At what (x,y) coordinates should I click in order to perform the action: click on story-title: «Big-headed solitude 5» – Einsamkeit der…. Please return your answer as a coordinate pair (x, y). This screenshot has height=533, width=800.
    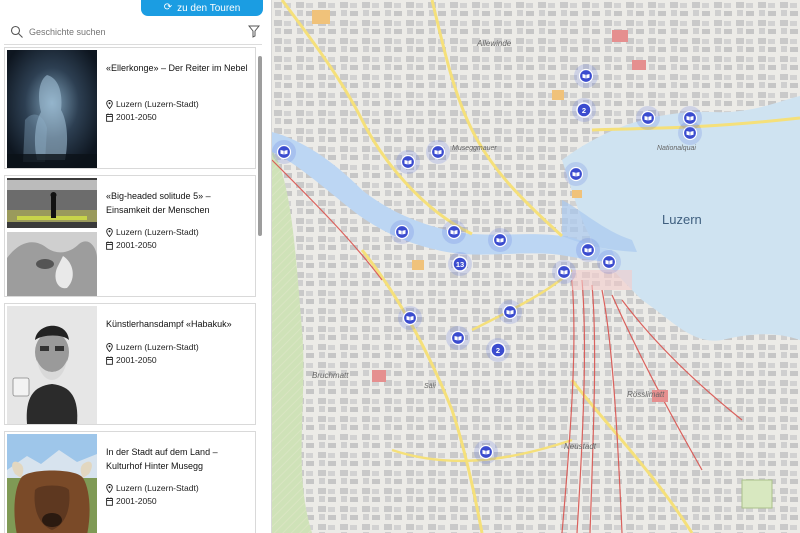
    Looking at the image, I should click on (158, 203).